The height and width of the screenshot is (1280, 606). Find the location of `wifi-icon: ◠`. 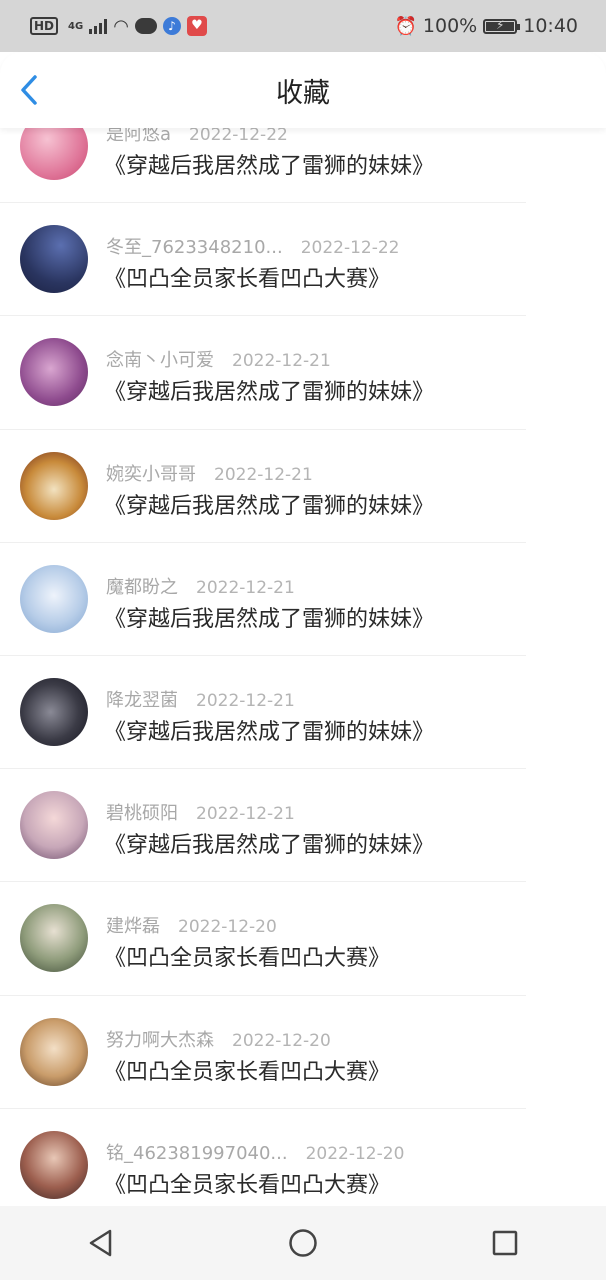

wifi-icon: ◠ is located at coordinates (121, 26).